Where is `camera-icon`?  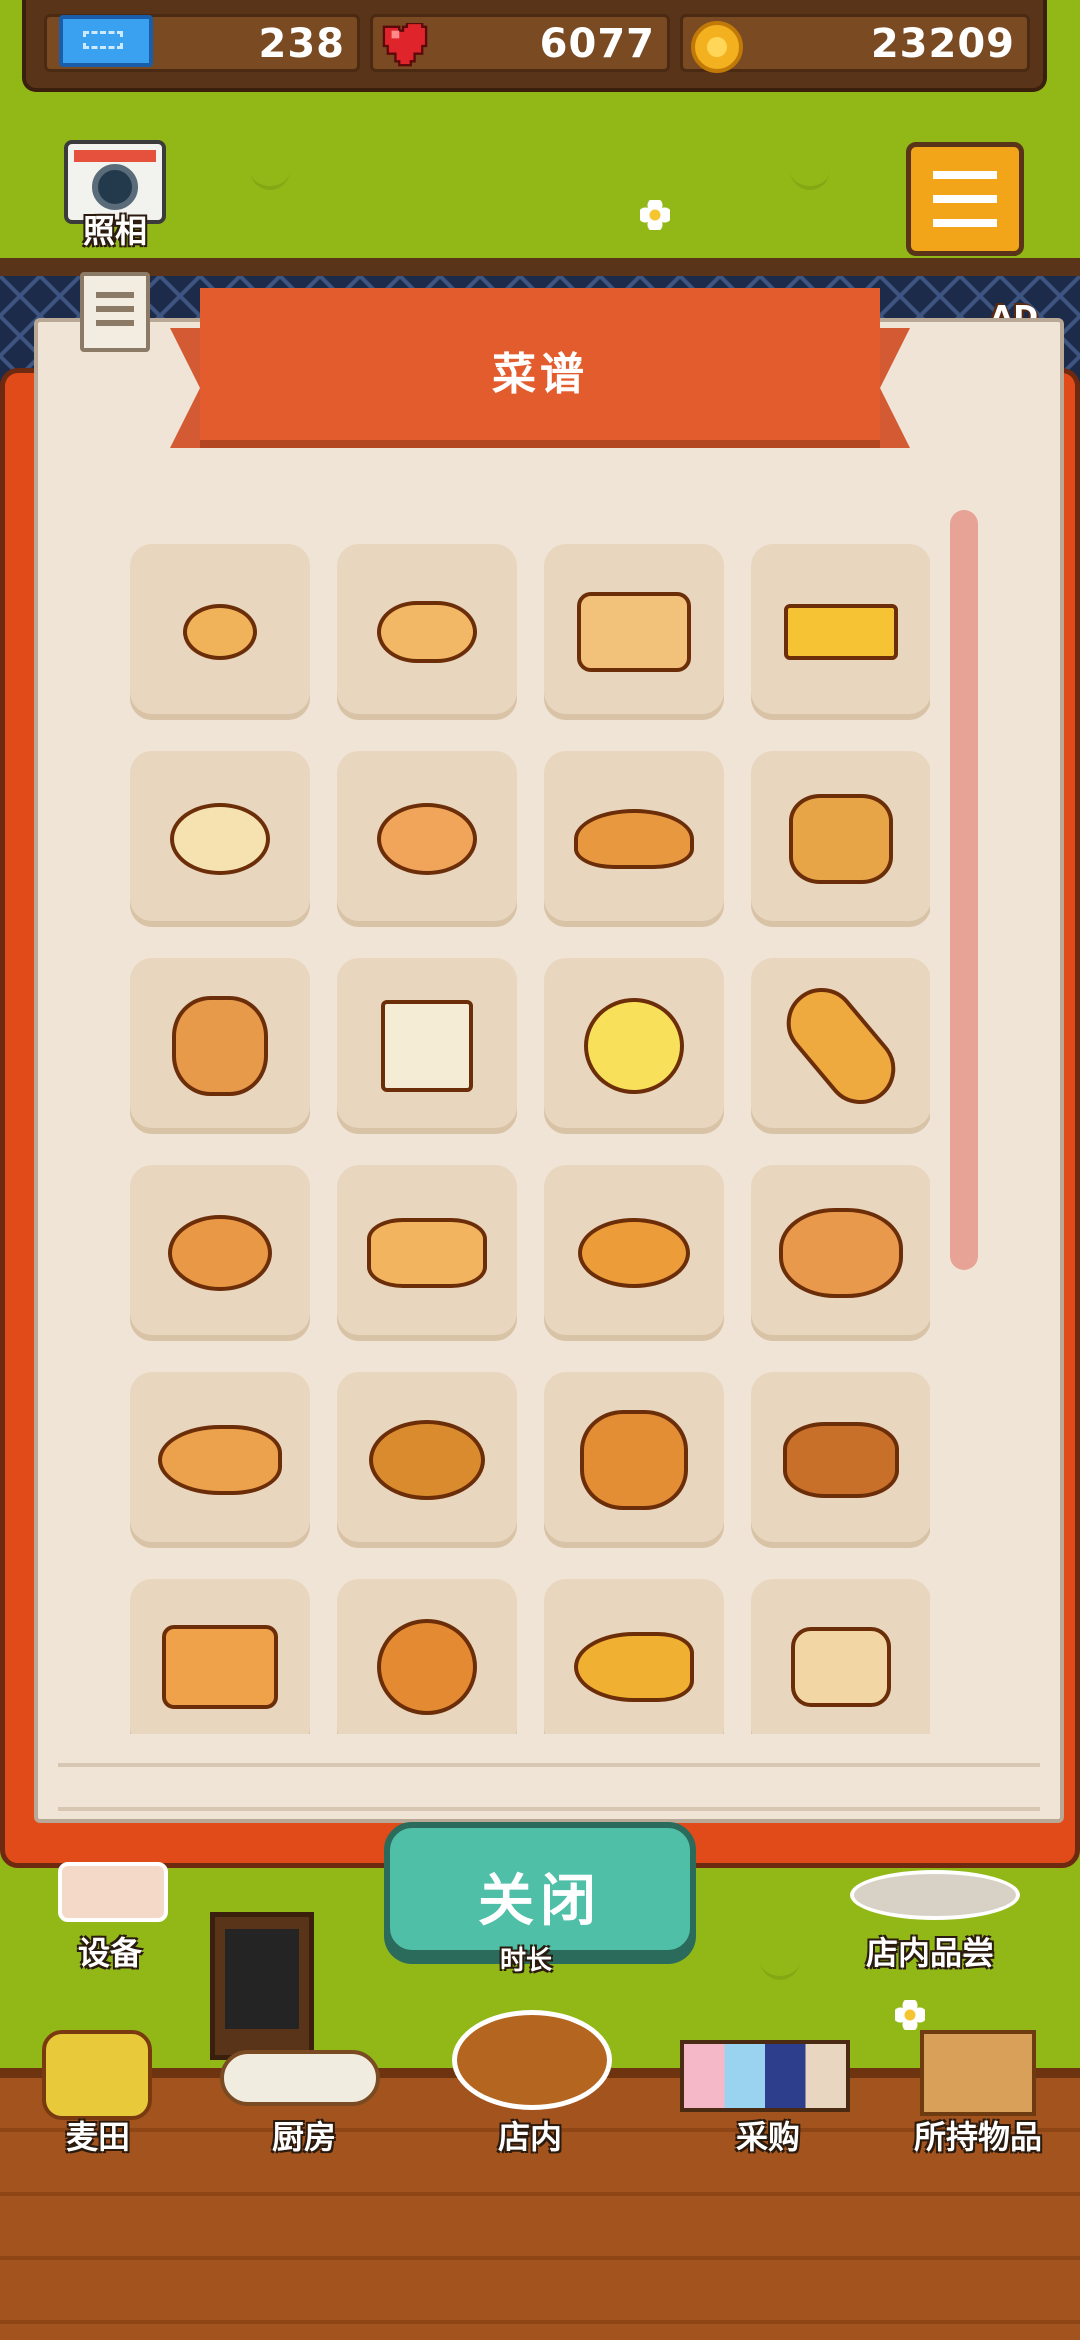
camera-icon is located at coordinates (115, 187).